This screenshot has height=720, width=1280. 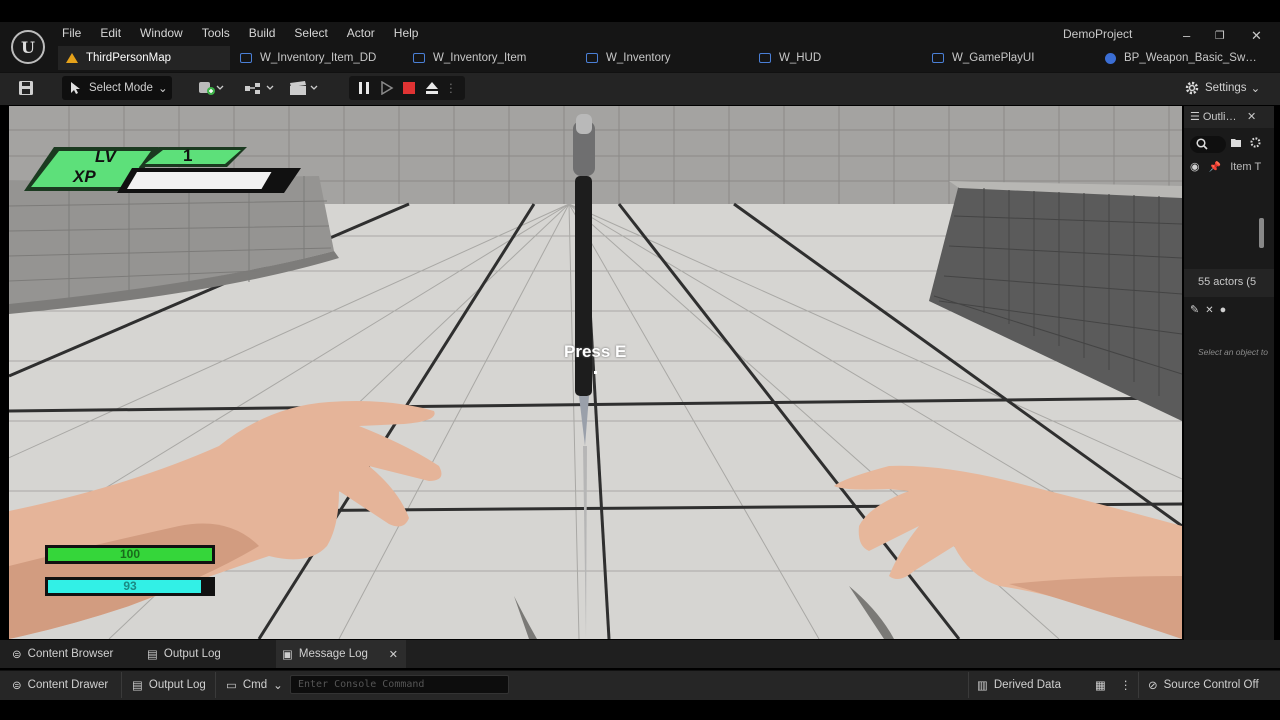 What do you see at coordinates (162, 170) in the screenshot?
I see `level-xp-hud` at bounding box center [162, 170].